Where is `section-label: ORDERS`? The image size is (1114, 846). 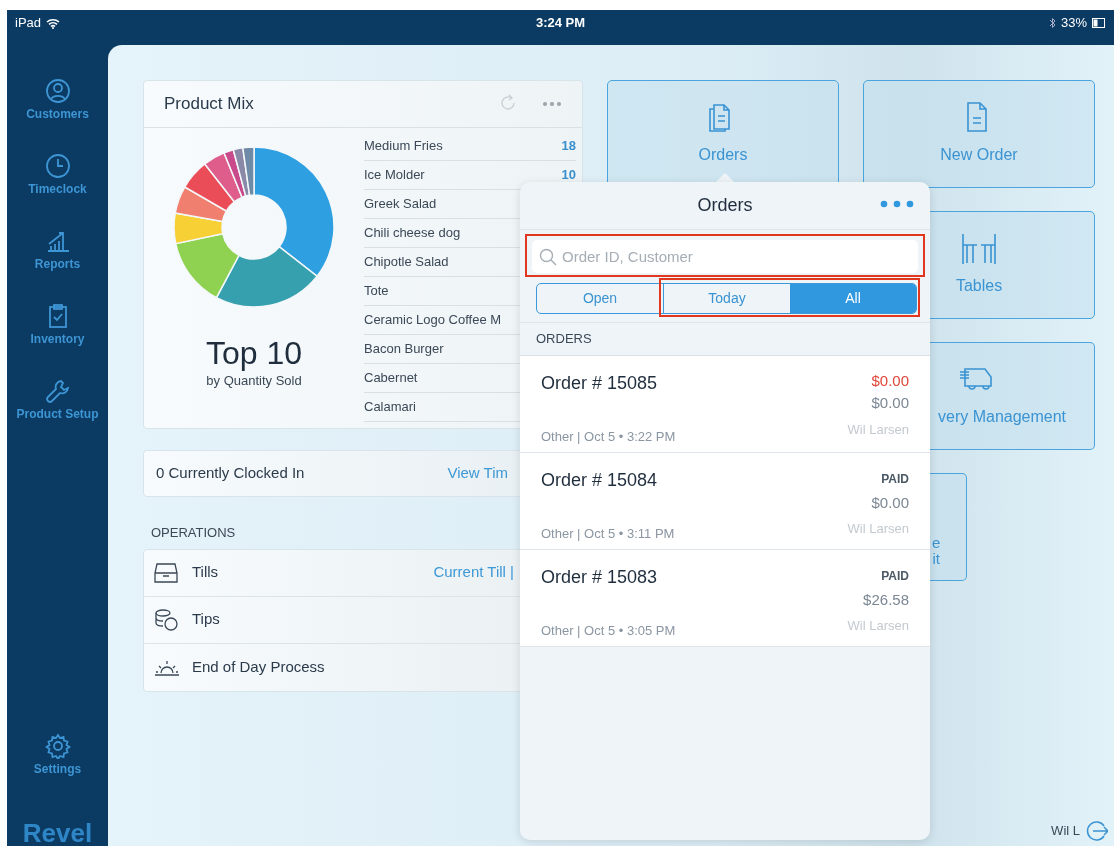 section-label: ORDERS is located at coordinates (725, 339).